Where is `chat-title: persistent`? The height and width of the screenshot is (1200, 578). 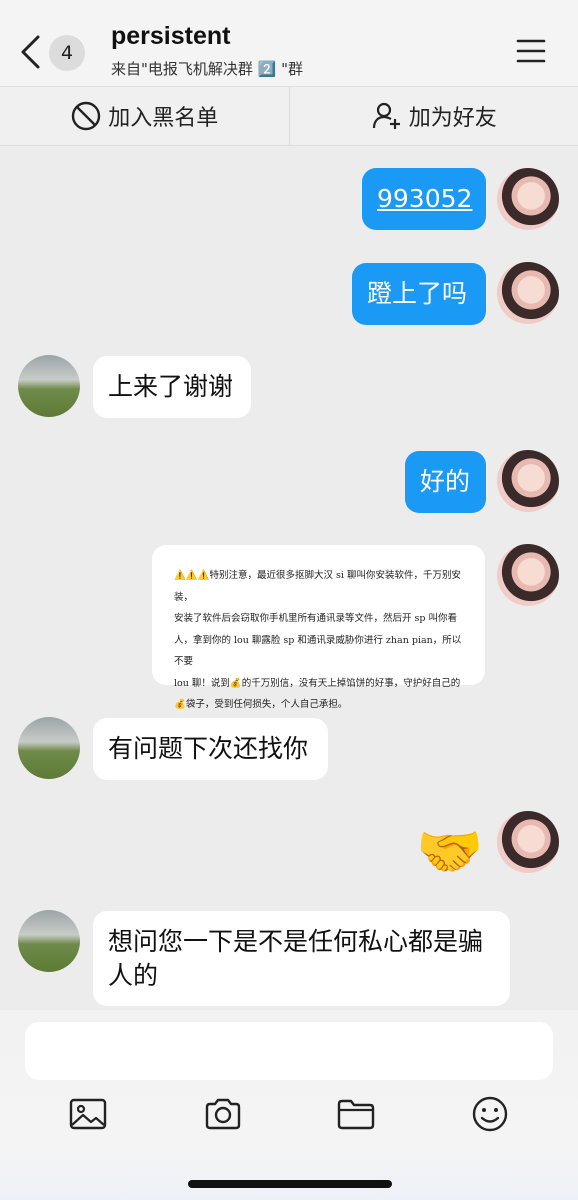
chat-title: persistent is located at coordinates (171, 36).